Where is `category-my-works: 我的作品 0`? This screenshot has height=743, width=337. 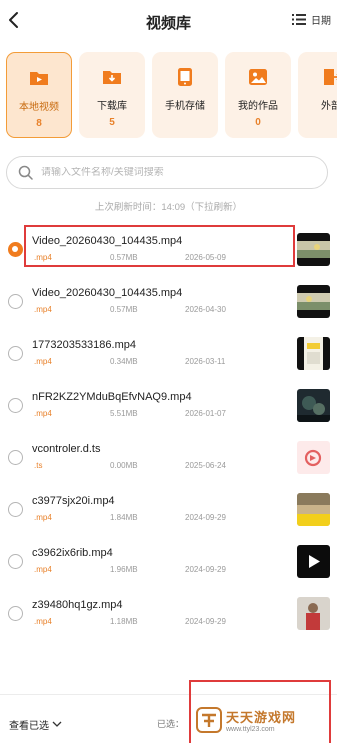 category-my-works: 我的作品 0 is located at coordinates (258, 95).